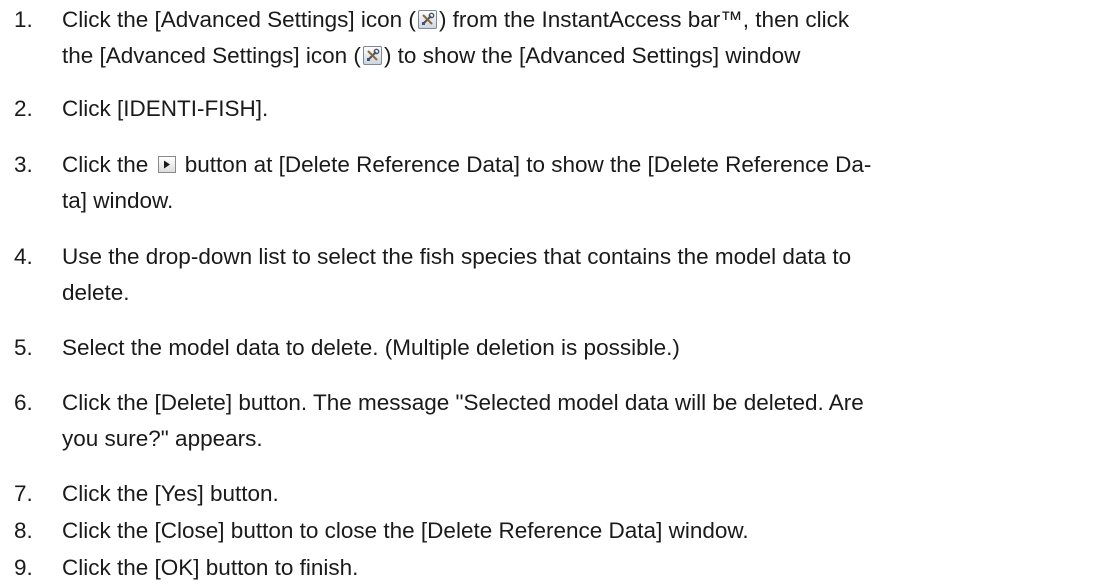 The height and width of the screenshot is (586, 1117). What do you see at coordinates (170, 493) in the screenshot?
I see `step-text: Click the [Yes] button.` at bounding box center [170, 493].